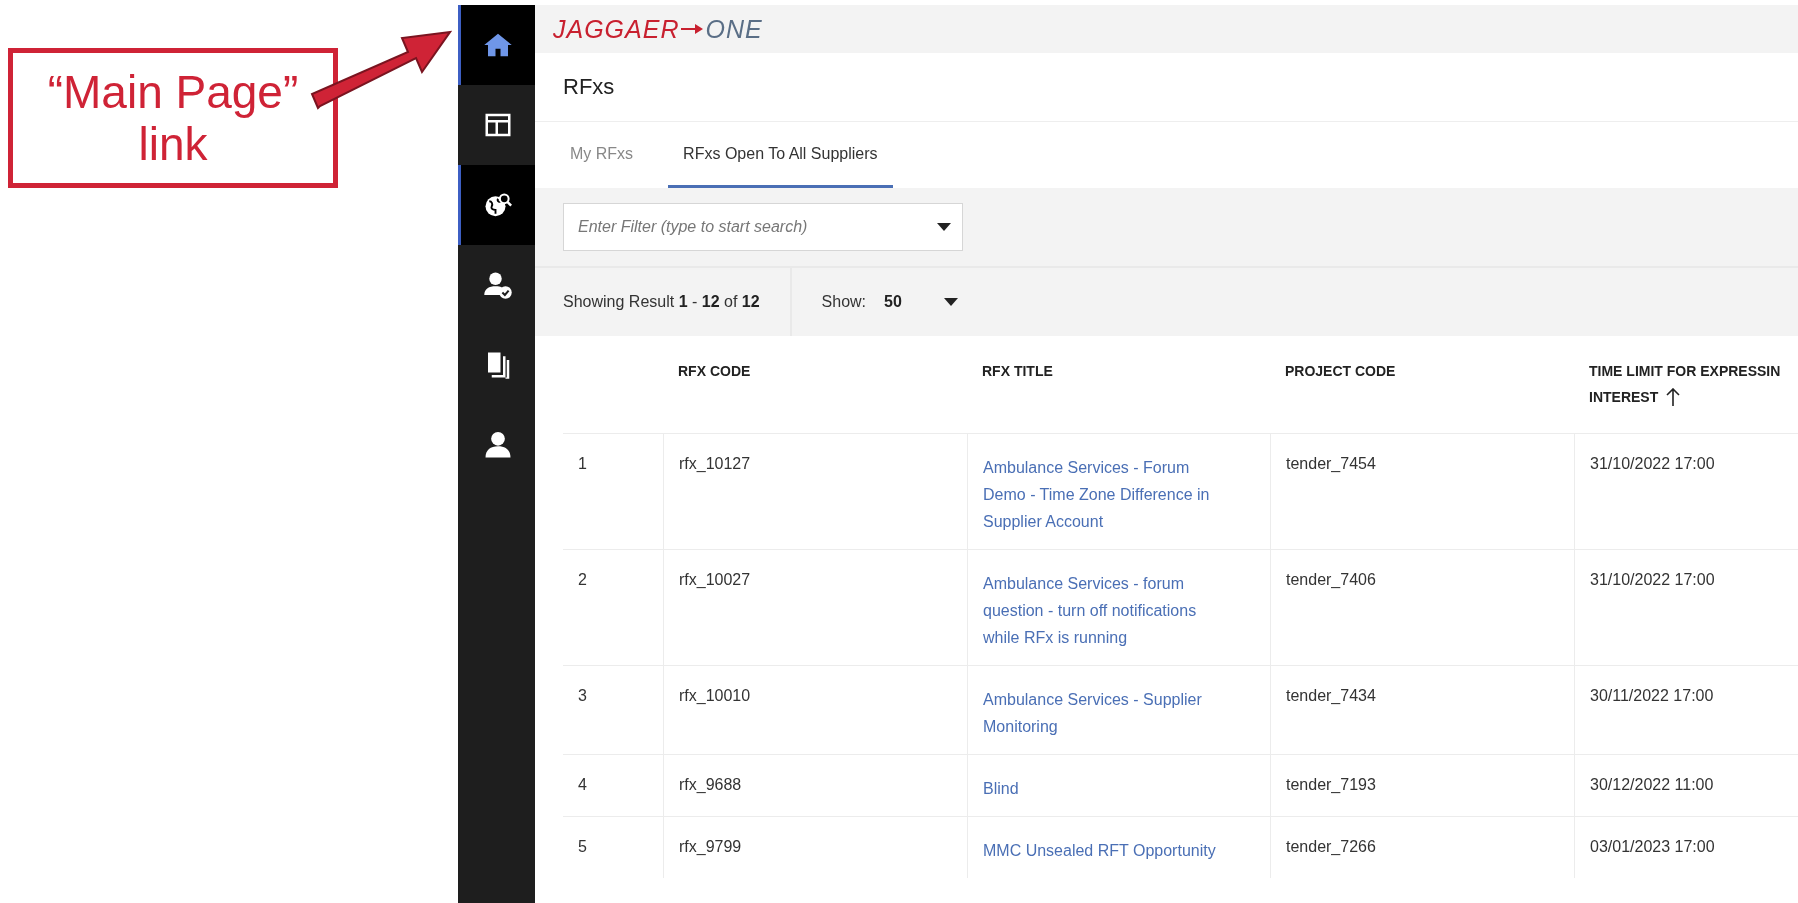  What do you see at coordinates (1118, 709) in the screenshot?
I see `rfx-title-link: Ambulance Services - Supplier Monitoring` at bounding box center [1118, 709].